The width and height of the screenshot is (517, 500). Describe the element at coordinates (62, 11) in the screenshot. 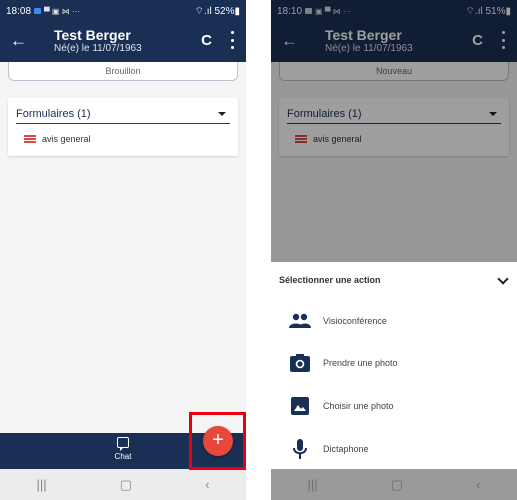

I see `status-notifications: ▀ ▣ ⋈ ···` at that location.